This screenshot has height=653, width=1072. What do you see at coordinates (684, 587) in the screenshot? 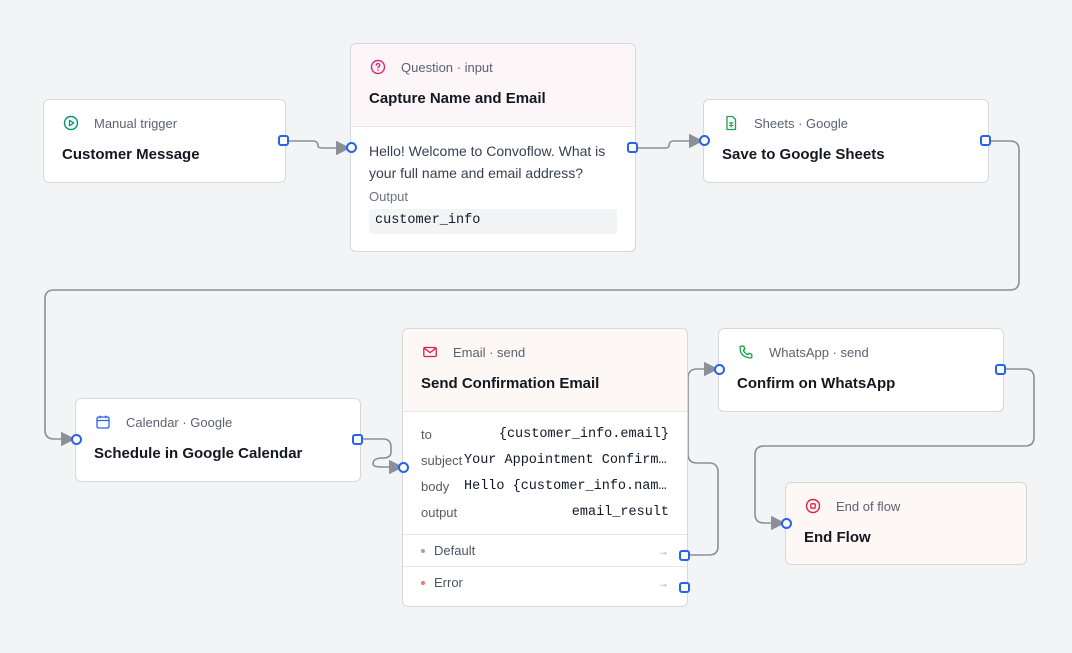
I see `output-port-error` at bounding box center [684, 587].